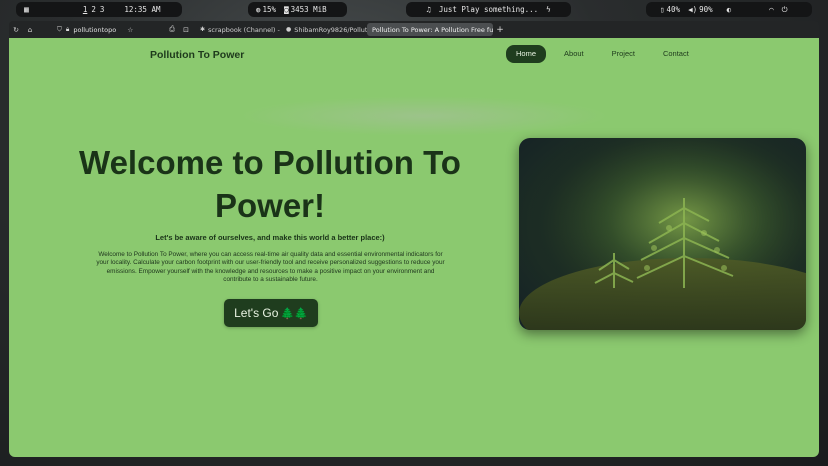 This screenshot has height=466, width=828. Describe the element at coordinates (706, 9) in the screenshot. I see `volume-level: 90%` at that location.